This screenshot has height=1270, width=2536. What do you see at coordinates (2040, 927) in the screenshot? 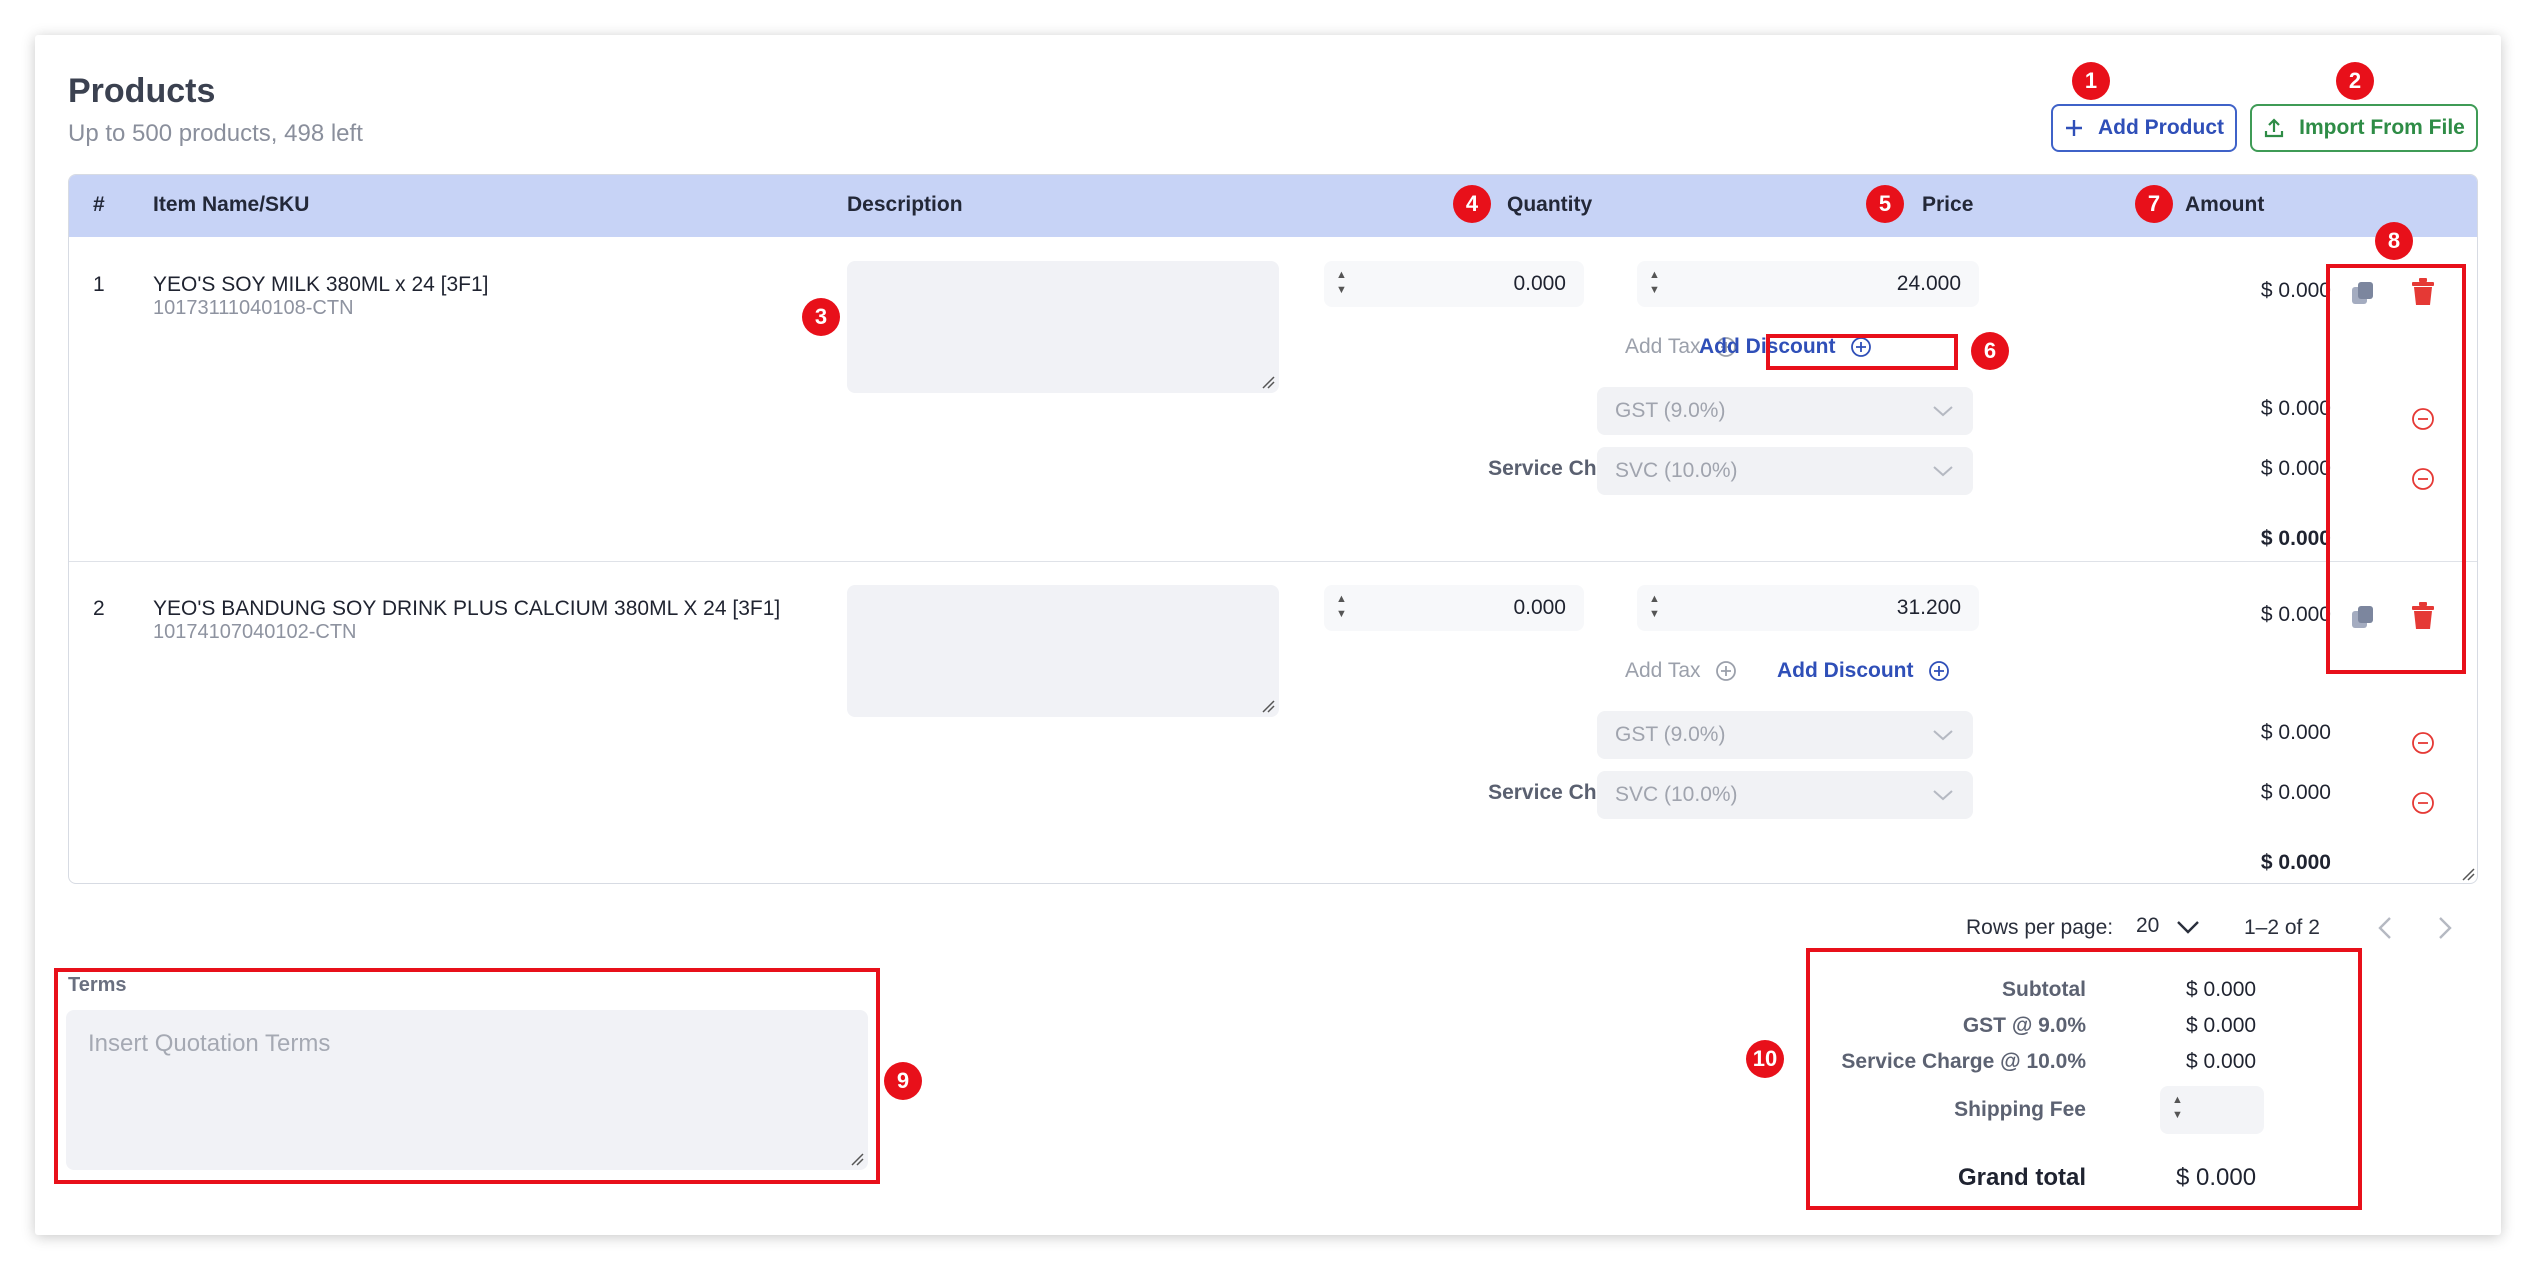
I see `rows-per-page-label: Rows per page:` at bounding box center [2040, 927].